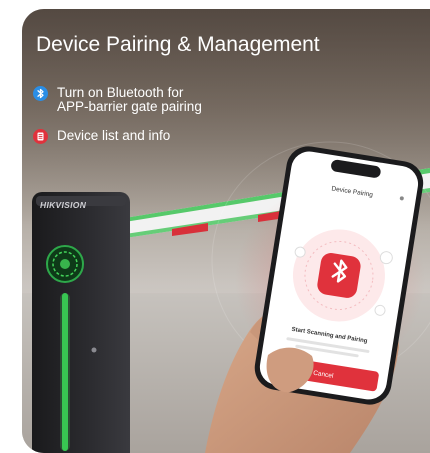 This screenshot has width=430, height=453. What do you see at coordinates (339, 275) in the screenshot?
I see `bluetooth-pairing-icon` at bounding box center [339, 275].